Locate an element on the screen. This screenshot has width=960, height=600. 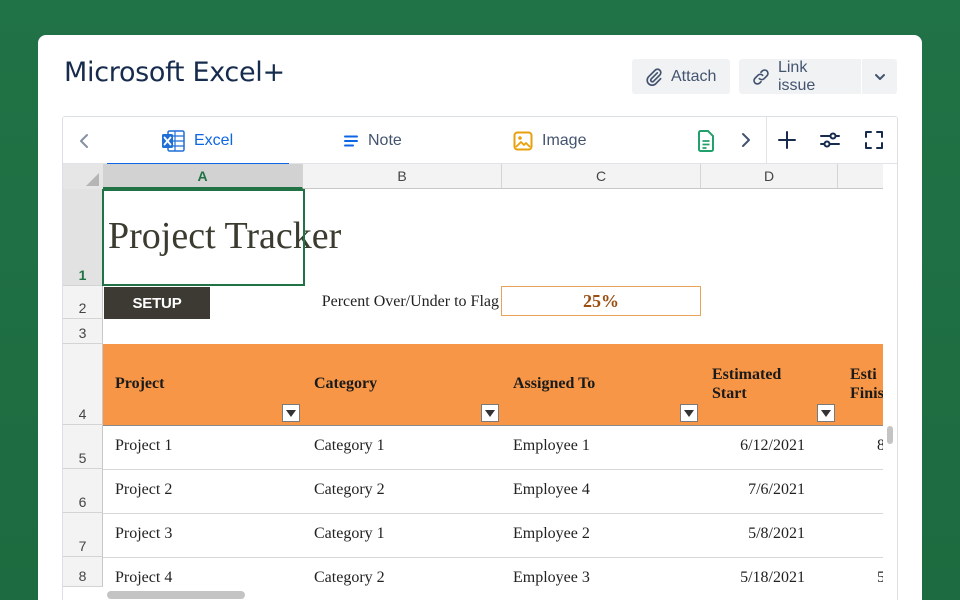
table-cell: Project 1 is located at coordinates (143, 446).